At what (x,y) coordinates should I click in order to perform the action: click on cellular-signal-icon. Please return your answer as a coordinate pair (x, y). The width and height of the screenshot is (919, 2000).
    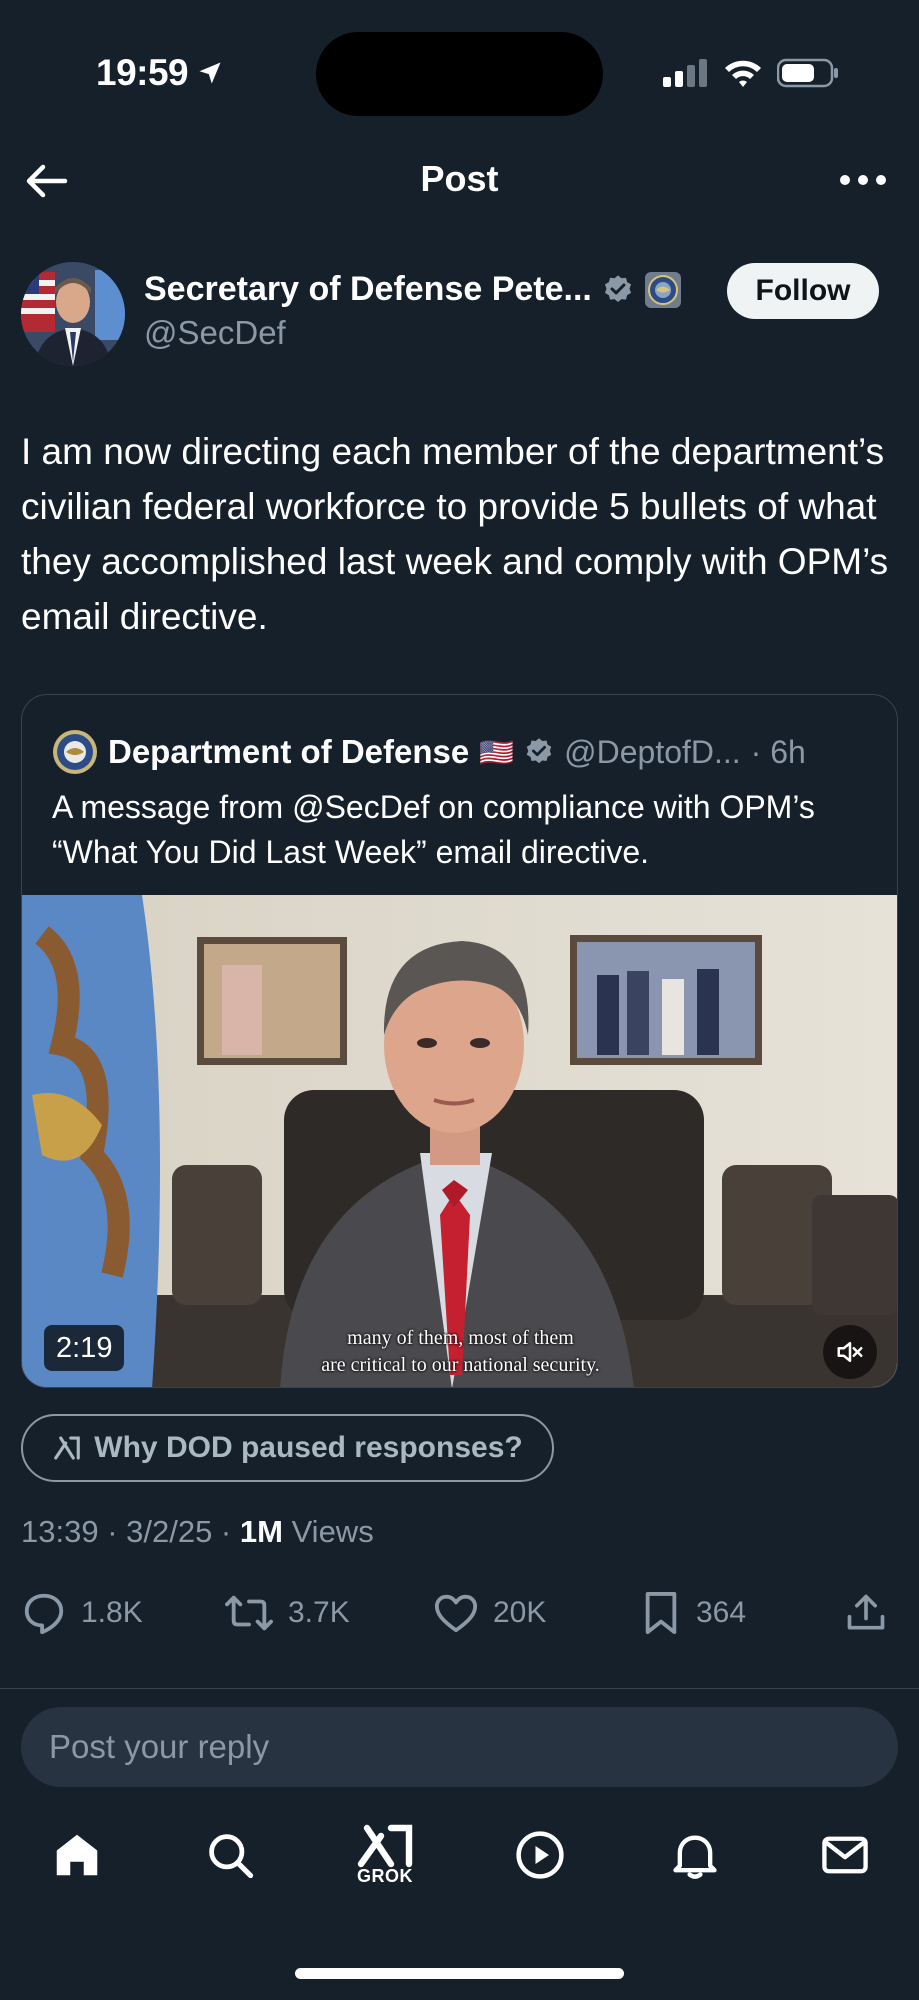
    Looking at the image, I should click on (685, 73).